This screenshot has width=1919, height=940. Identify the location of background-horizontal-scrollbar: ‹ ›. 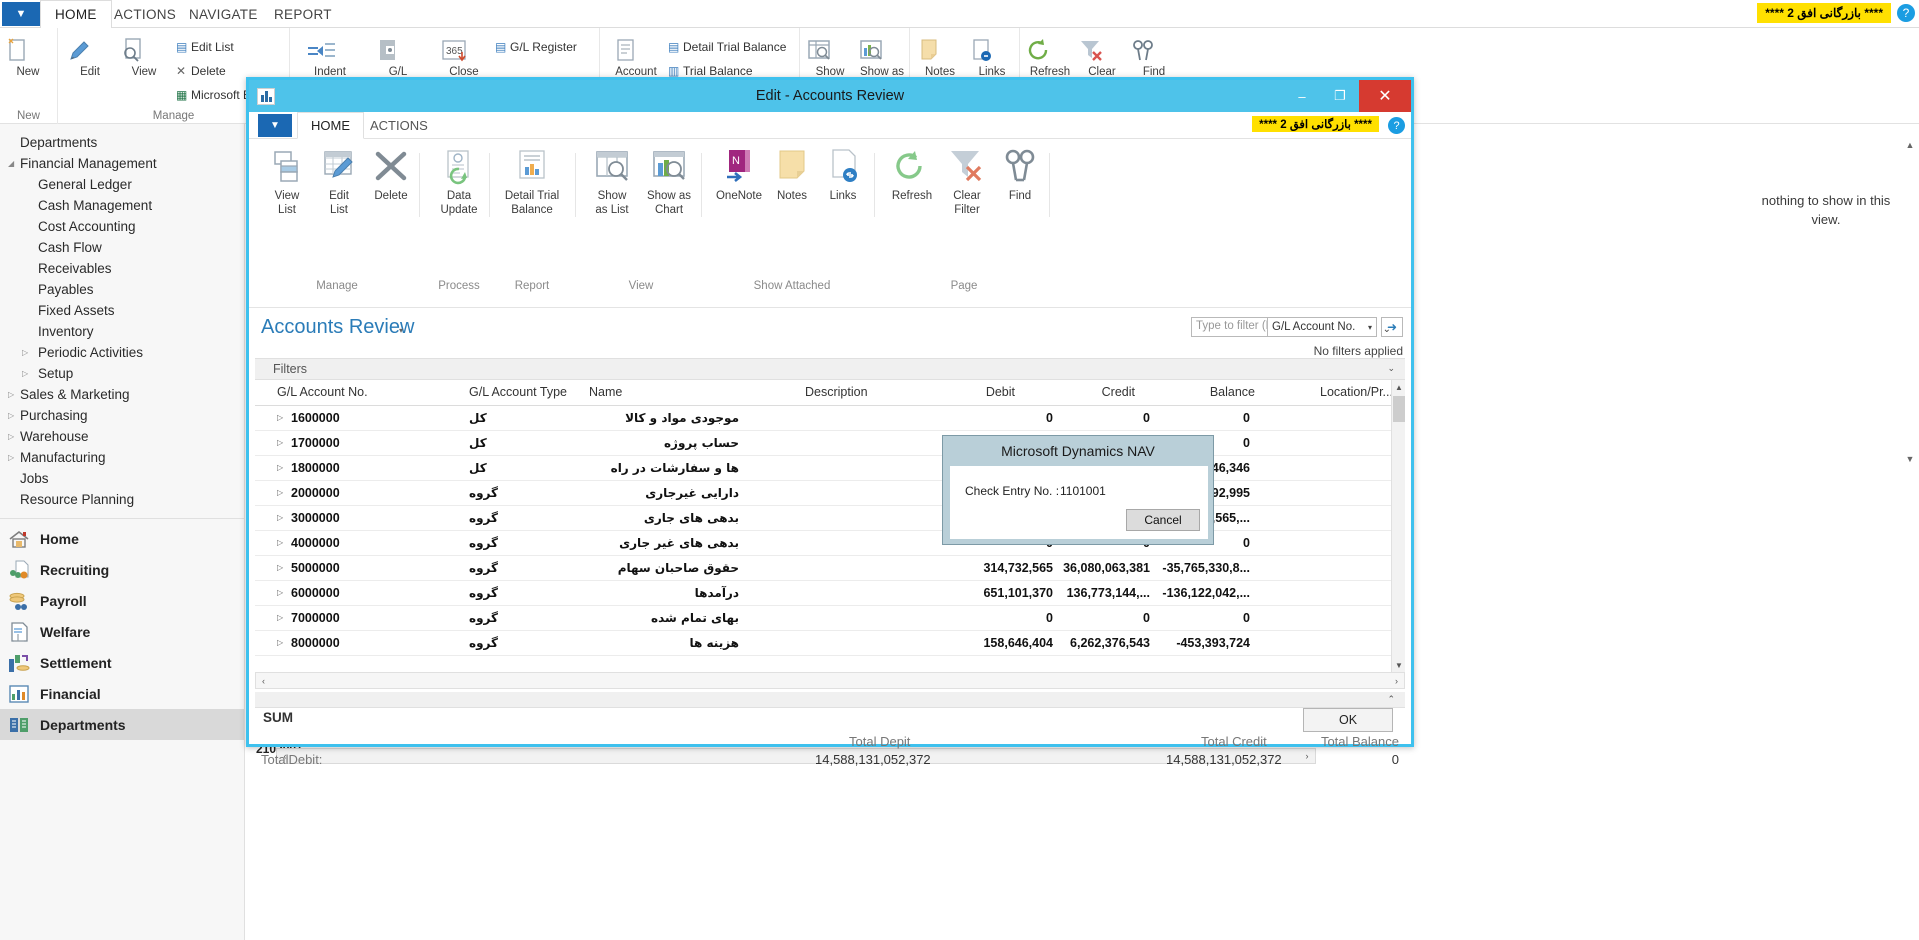
(796, 756).